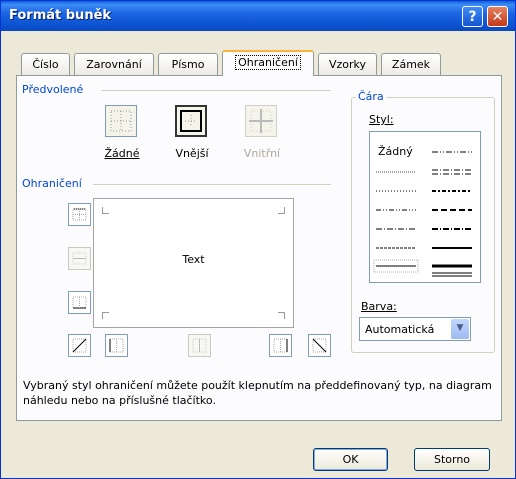  What do you see at coordinates (371, 96) in the screenshot?
I see `line-group-title: Čára` at bounding box center [371, 96].